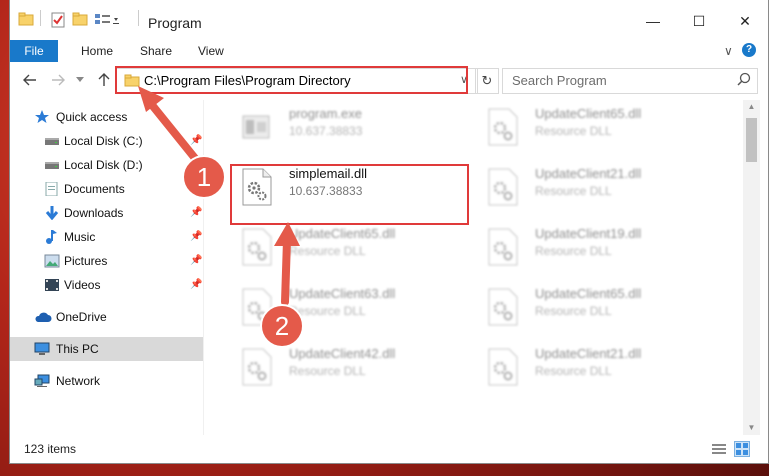 The width and height of the screenshot is (769, 476). I want to click on annotation-arrows, so click(219, 196).